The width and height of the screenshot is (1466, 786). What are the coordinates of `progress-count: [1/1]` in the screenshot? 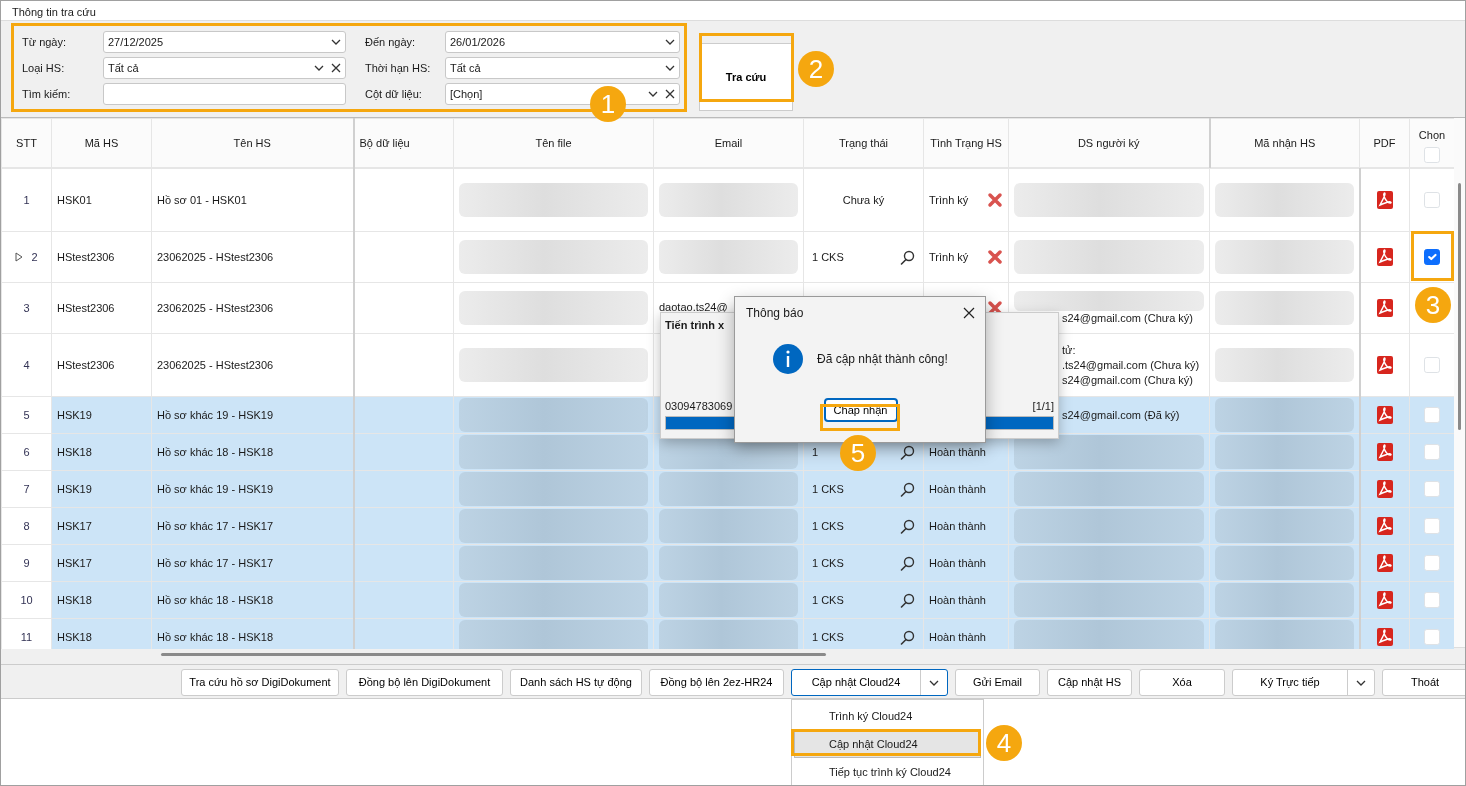 It's located at (1043, 406).